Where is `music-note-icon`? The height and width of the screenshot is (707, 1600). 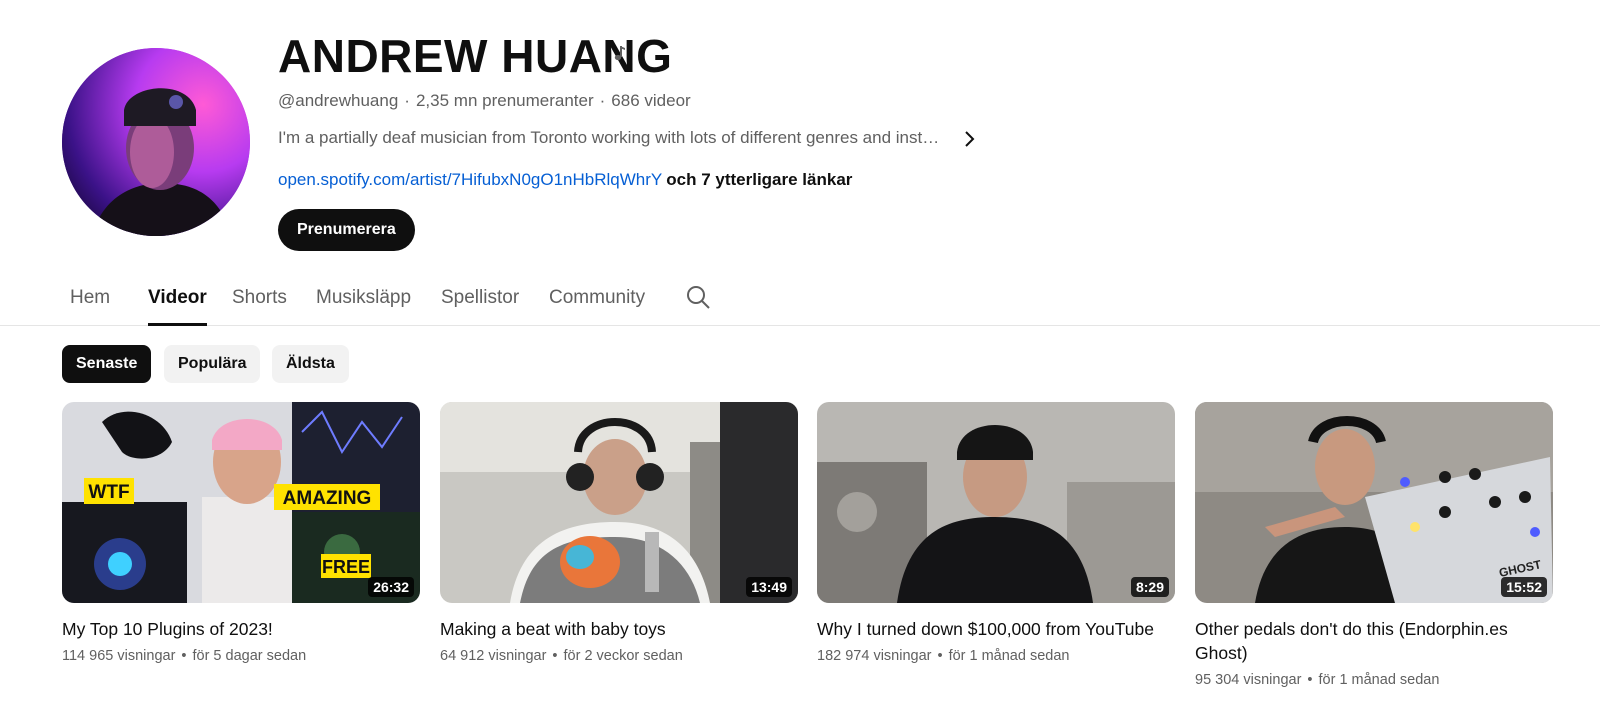
music-note-icon is located at coordinates (619, 53).